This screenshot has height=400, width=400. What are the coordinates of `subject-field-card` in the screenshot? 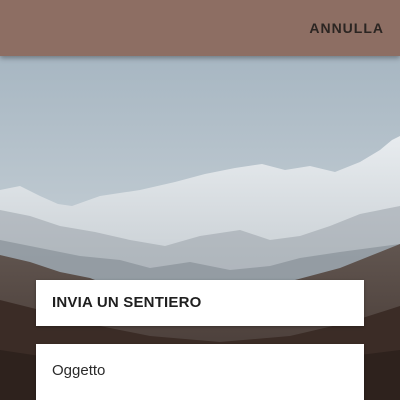 It's located at (200, 372).